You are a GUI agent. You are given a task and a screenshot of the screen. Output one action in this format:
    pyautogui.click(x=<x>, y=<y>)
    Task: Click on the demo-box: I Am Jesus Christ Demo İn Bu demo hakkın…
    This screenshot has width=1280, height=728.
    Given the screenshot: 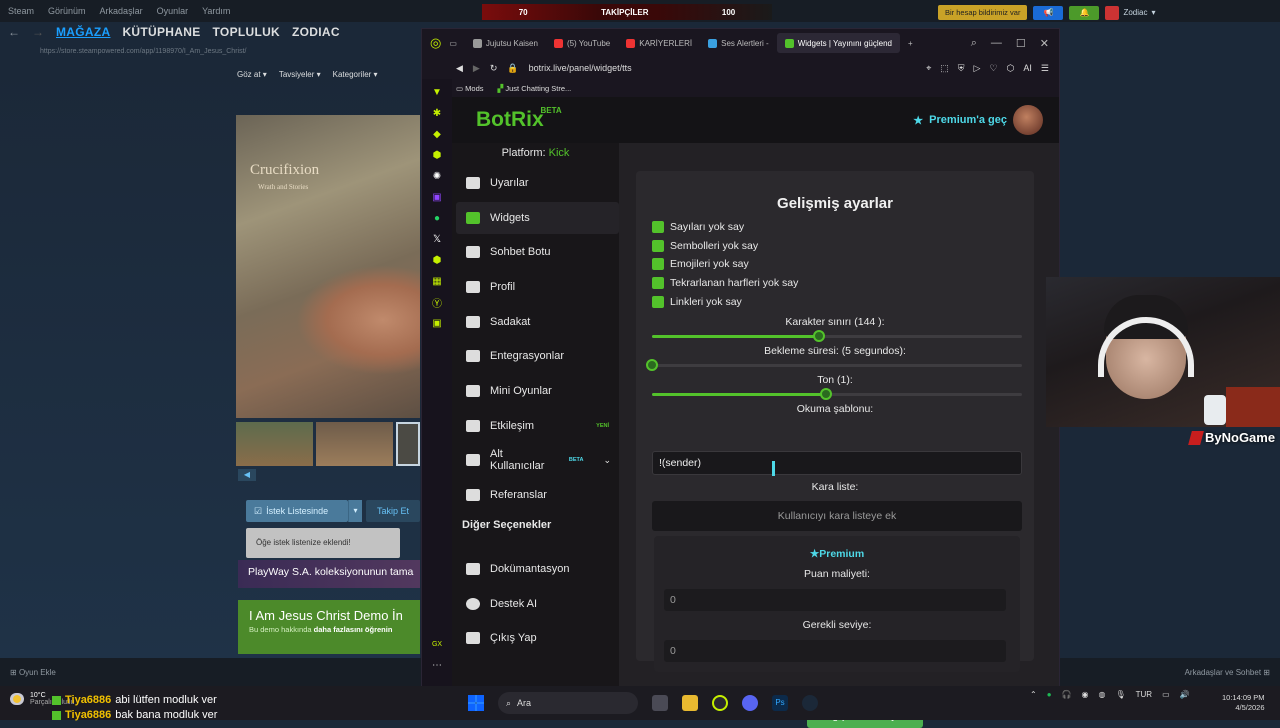 What is the action you would take?
    pyautogui.click(x=329, y=627)
    